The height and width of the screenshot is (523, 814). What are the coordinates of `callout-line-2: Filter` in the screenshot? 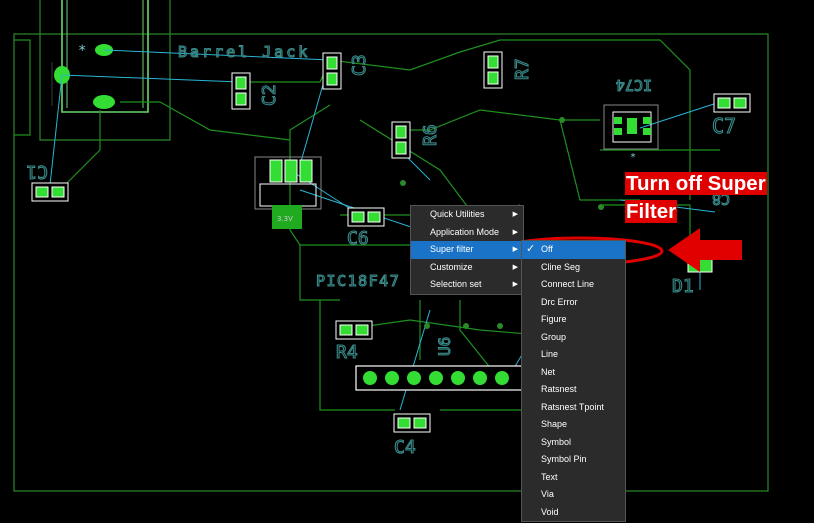 It's located at (651, 211).